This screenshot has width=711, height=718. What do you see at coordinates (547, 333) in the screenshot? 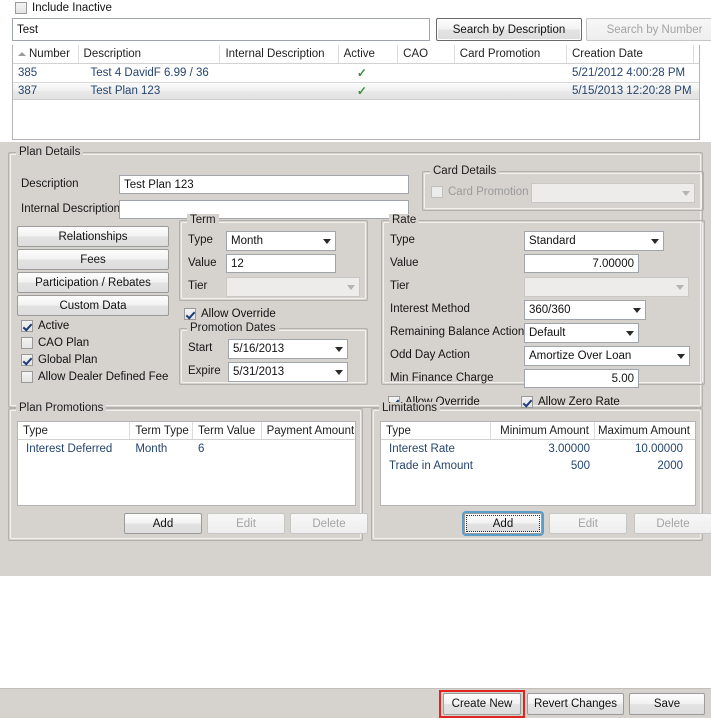
I see `remaining-balance-action-value: Default` at bounding box center [547, 333].